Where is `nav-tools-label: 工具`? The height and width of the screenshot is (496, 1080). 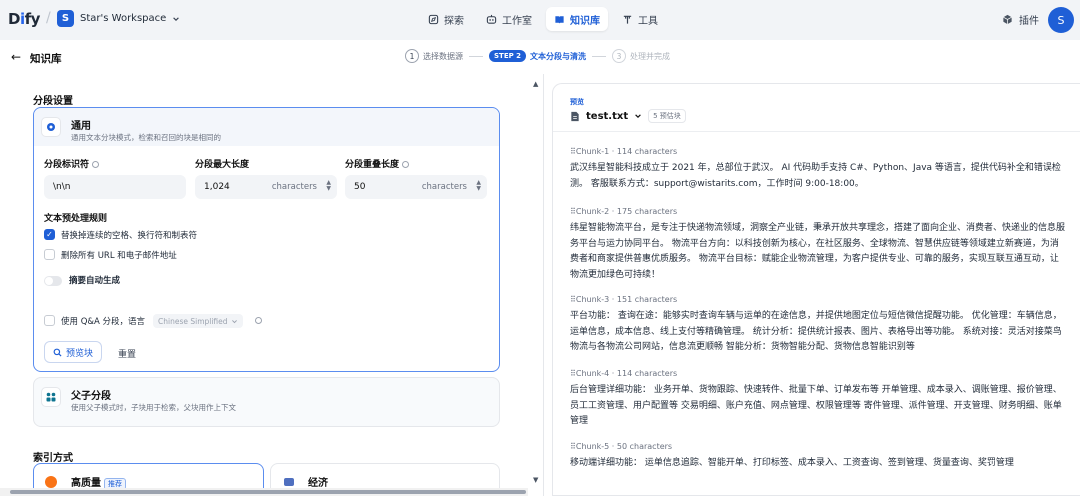 nav-tools-label: 工具 is located at coordinates (648, 21).